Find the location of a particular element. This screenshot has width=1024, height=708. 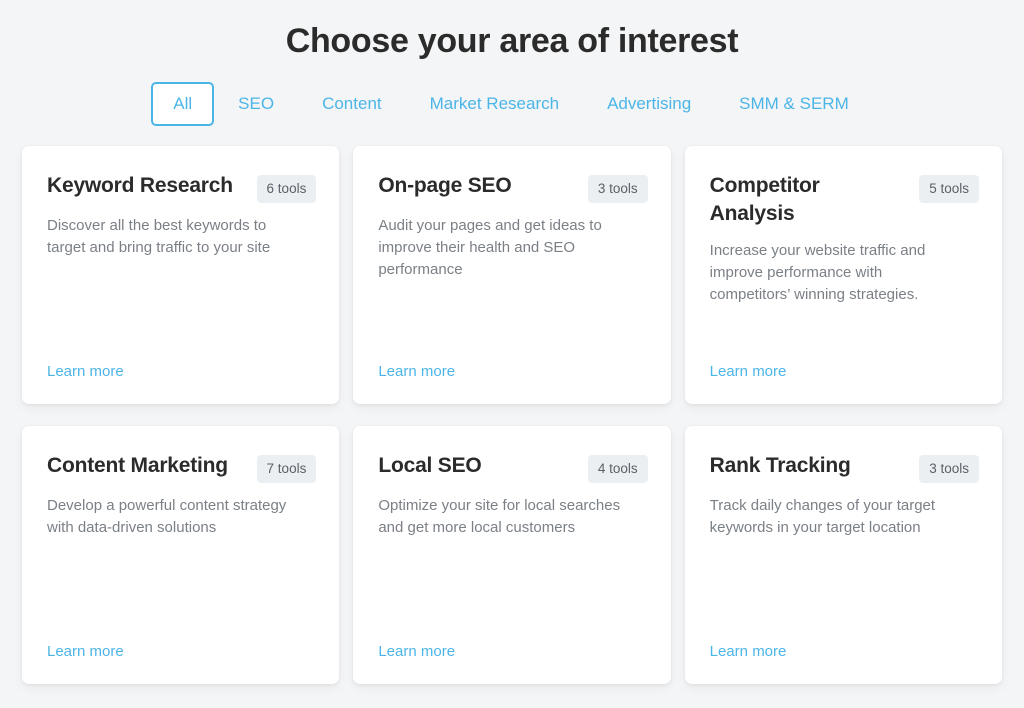

page-title: Choose your area of interest is located at coordinates (512, 41).